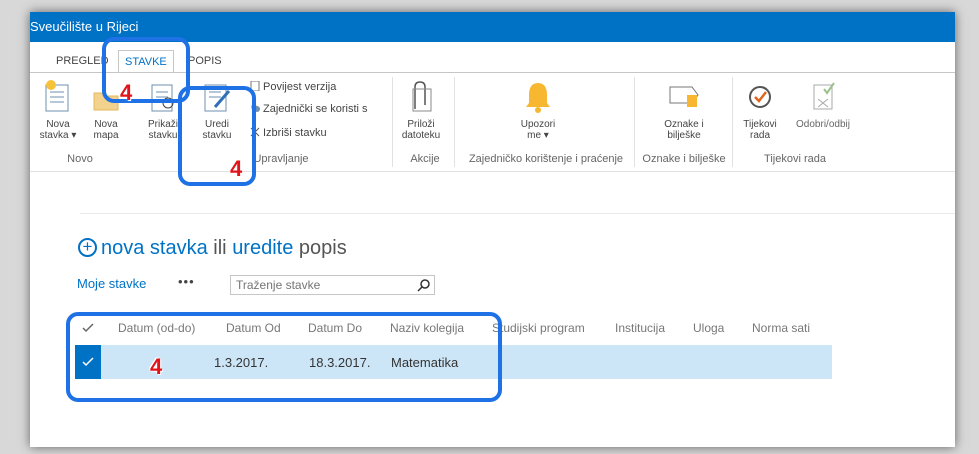  I want to click on shared-with-label: Zajednički se koristi s, so click(315, 109).